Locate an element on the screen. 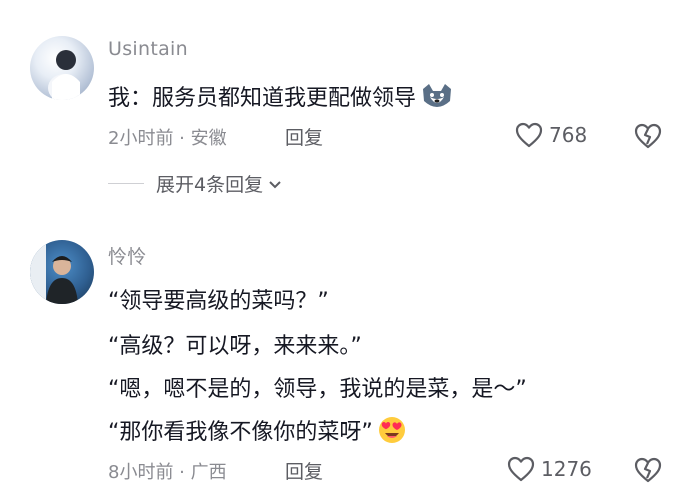 This screenshot has height=497, width=690. like-button: 1276 is located at coordinates (549, 469).